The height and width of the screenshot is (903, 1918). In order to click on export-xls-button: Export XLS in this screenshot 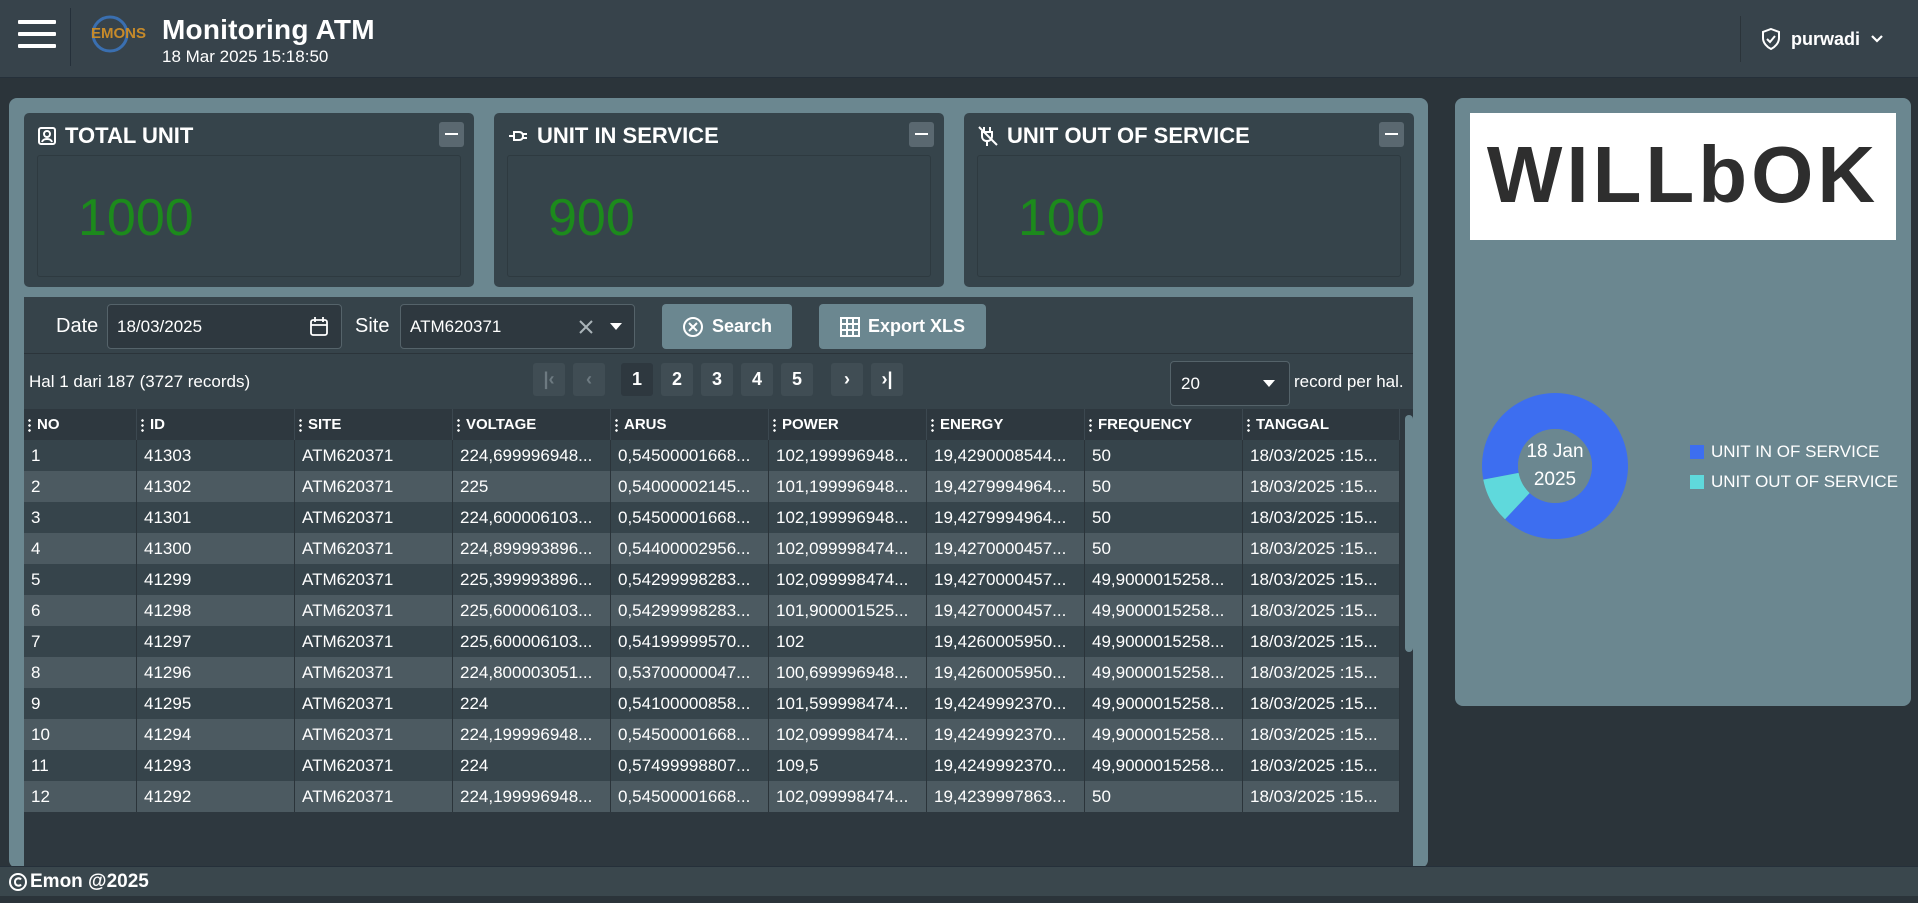, I will do `click(902, 326)`.